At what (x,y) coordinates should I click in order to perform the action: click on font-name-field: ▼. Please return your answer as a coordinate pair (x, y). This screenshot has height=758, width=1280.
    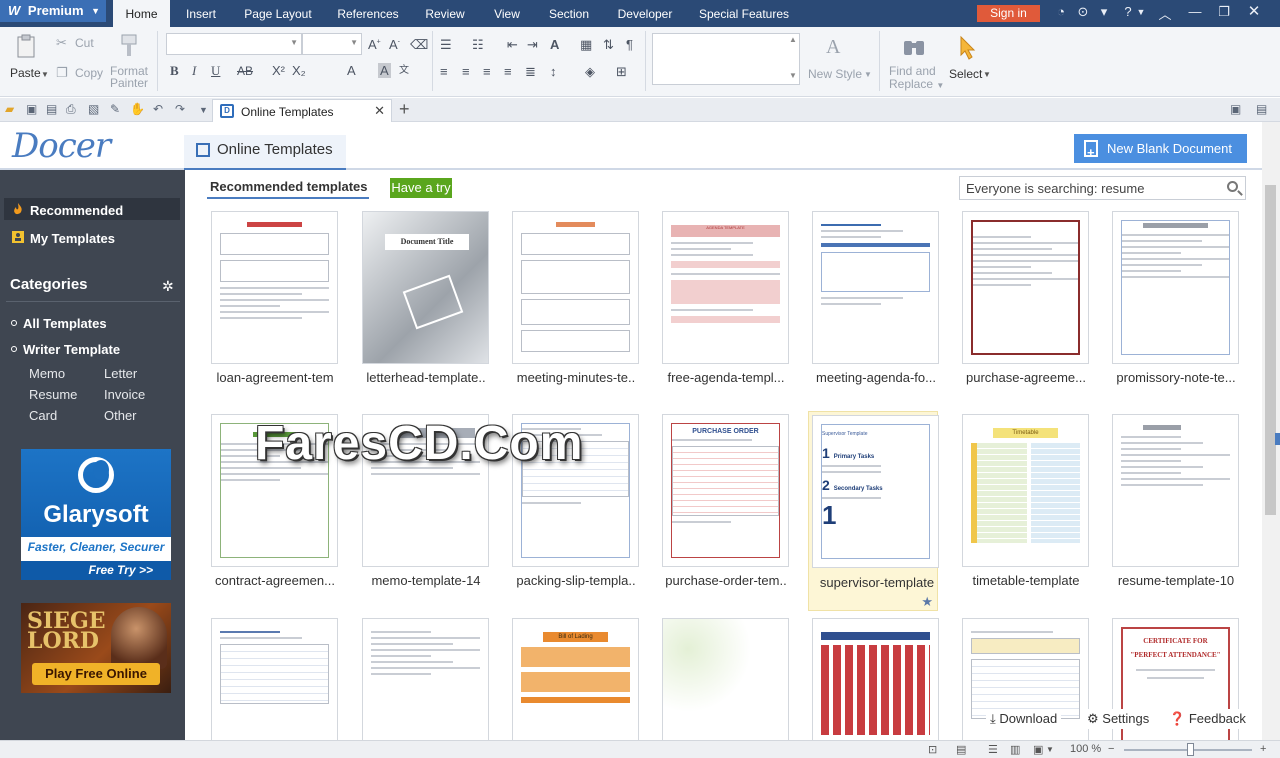
    Looking at the image, I should click on (234, 44).